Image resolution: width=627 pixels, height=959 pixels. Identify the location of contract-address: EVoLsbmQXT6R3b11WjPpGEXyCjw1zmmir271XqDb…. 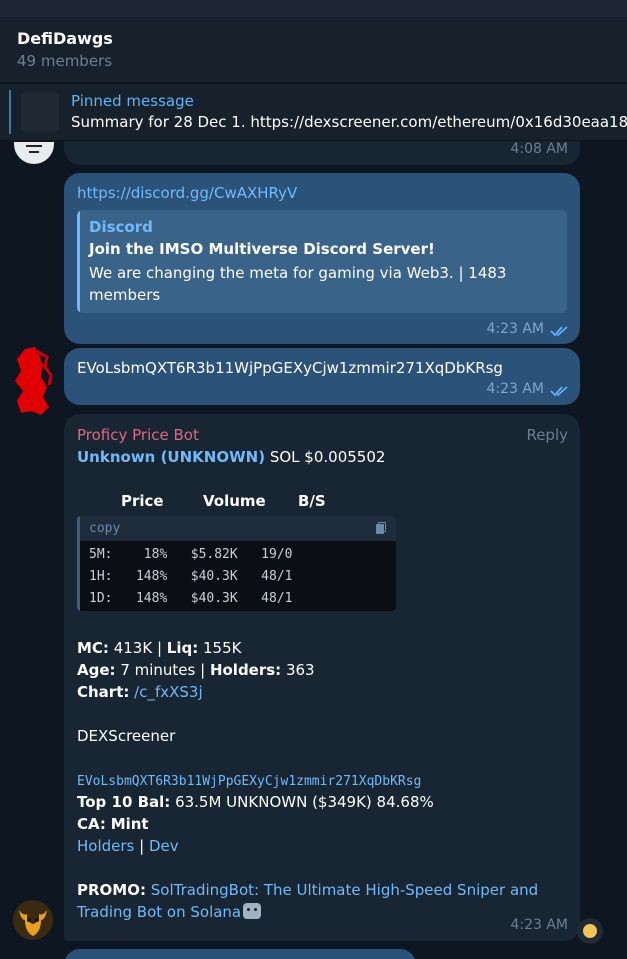
(249, 781).